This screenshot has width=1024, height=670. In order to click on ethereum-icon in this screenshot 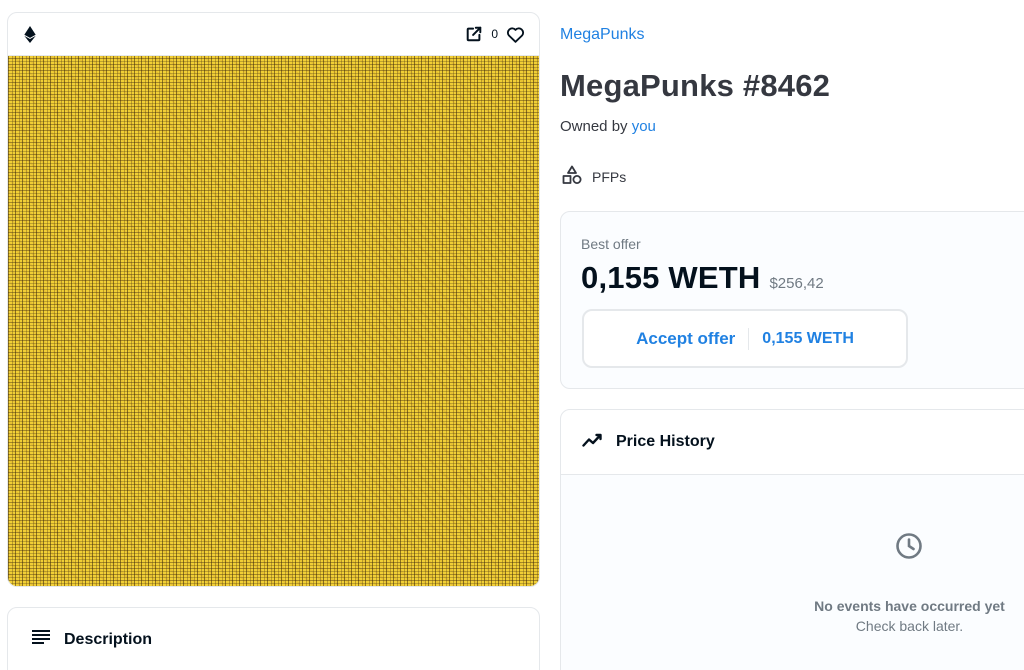, I will do `click(30, 34)`.